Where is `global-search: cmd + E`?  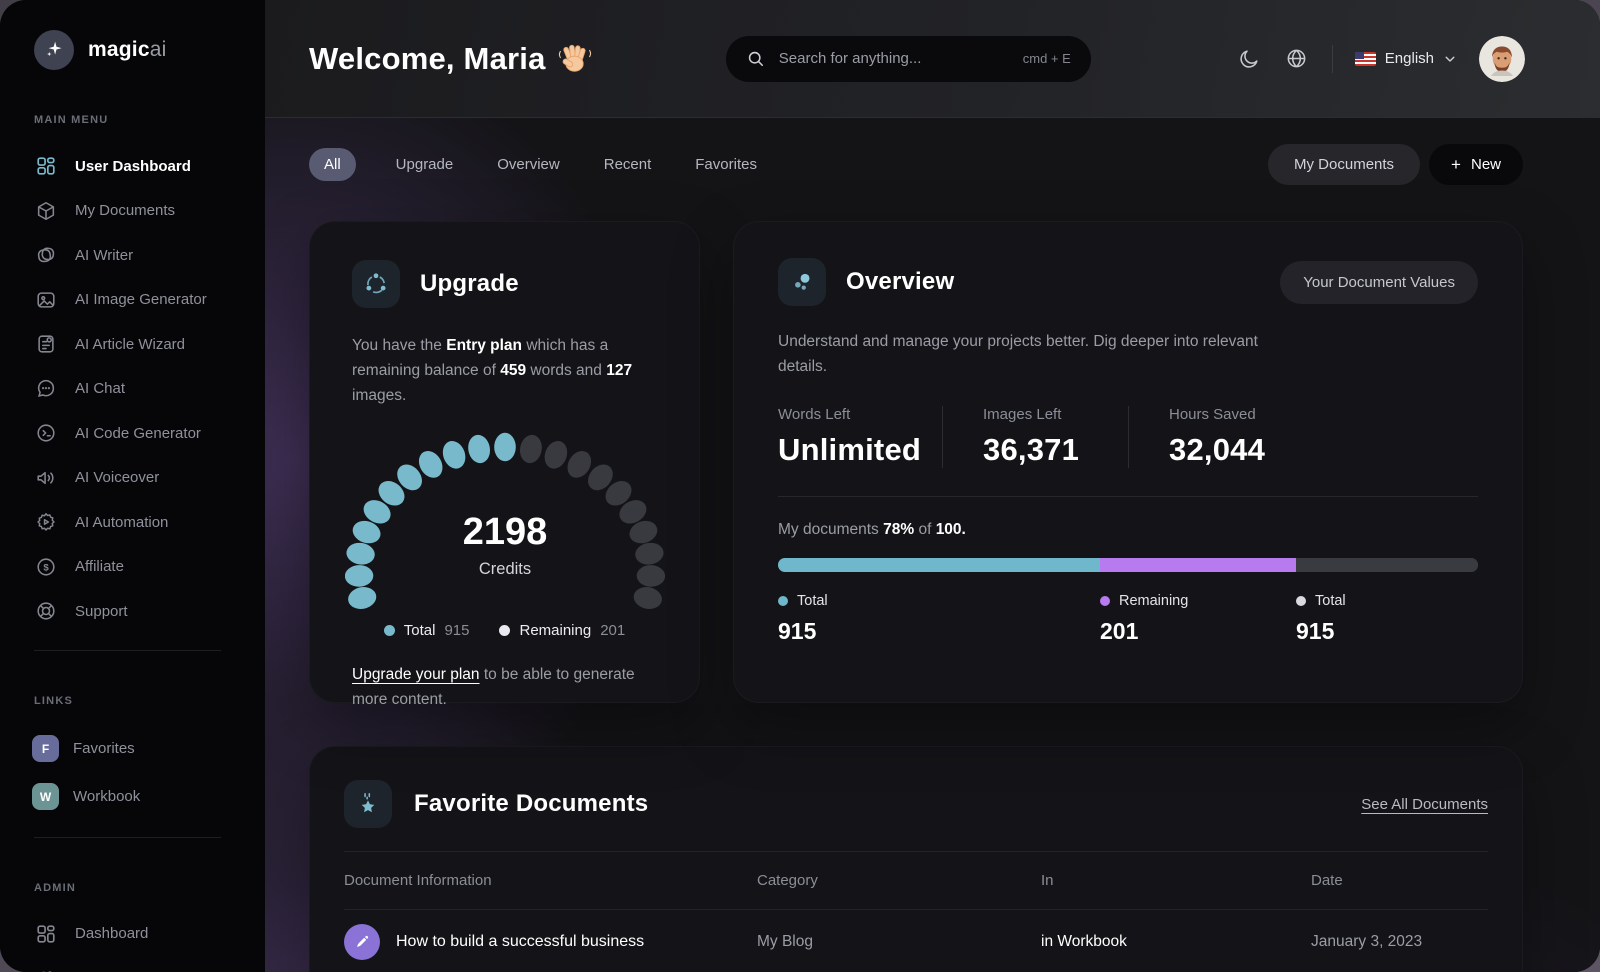
global-search: cmd + E is located at coordinates (908, 58).